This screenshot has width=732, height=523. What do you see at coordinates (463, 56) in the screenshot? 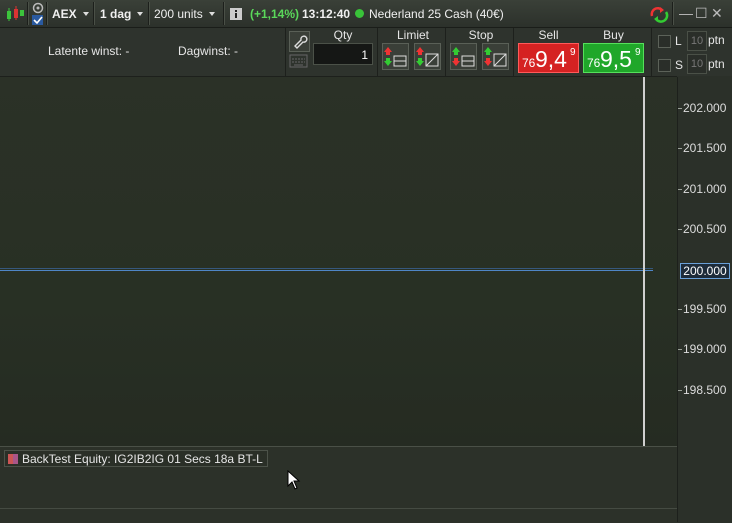
I see `stop-buy-button` at bounding box center [463, 56].